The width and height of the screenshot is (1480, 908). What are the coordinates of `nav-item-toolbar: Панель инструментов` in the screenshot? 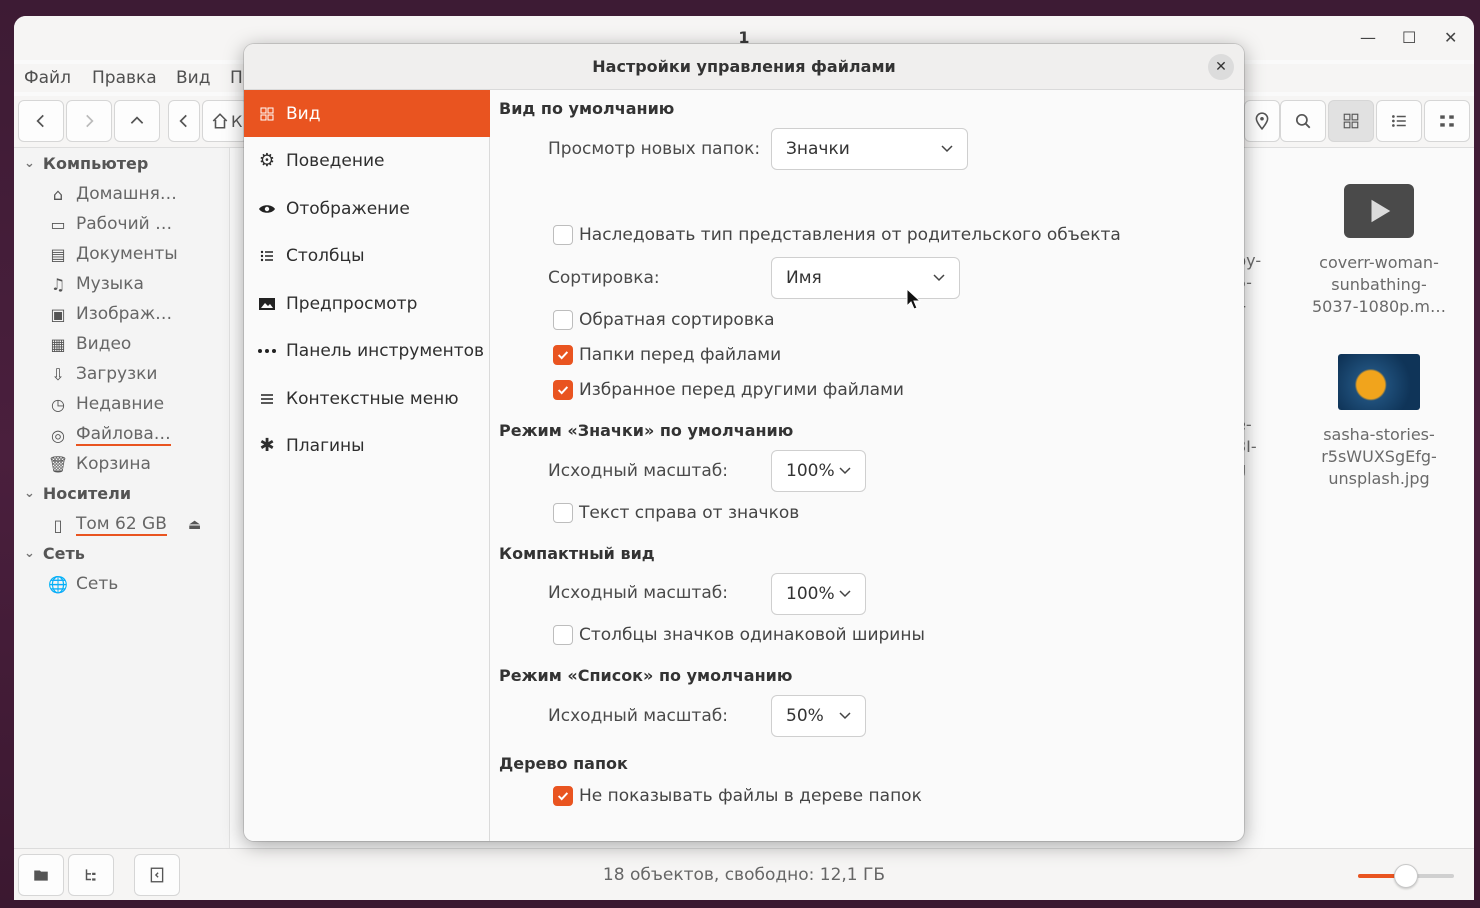 It's located at (367, 350).